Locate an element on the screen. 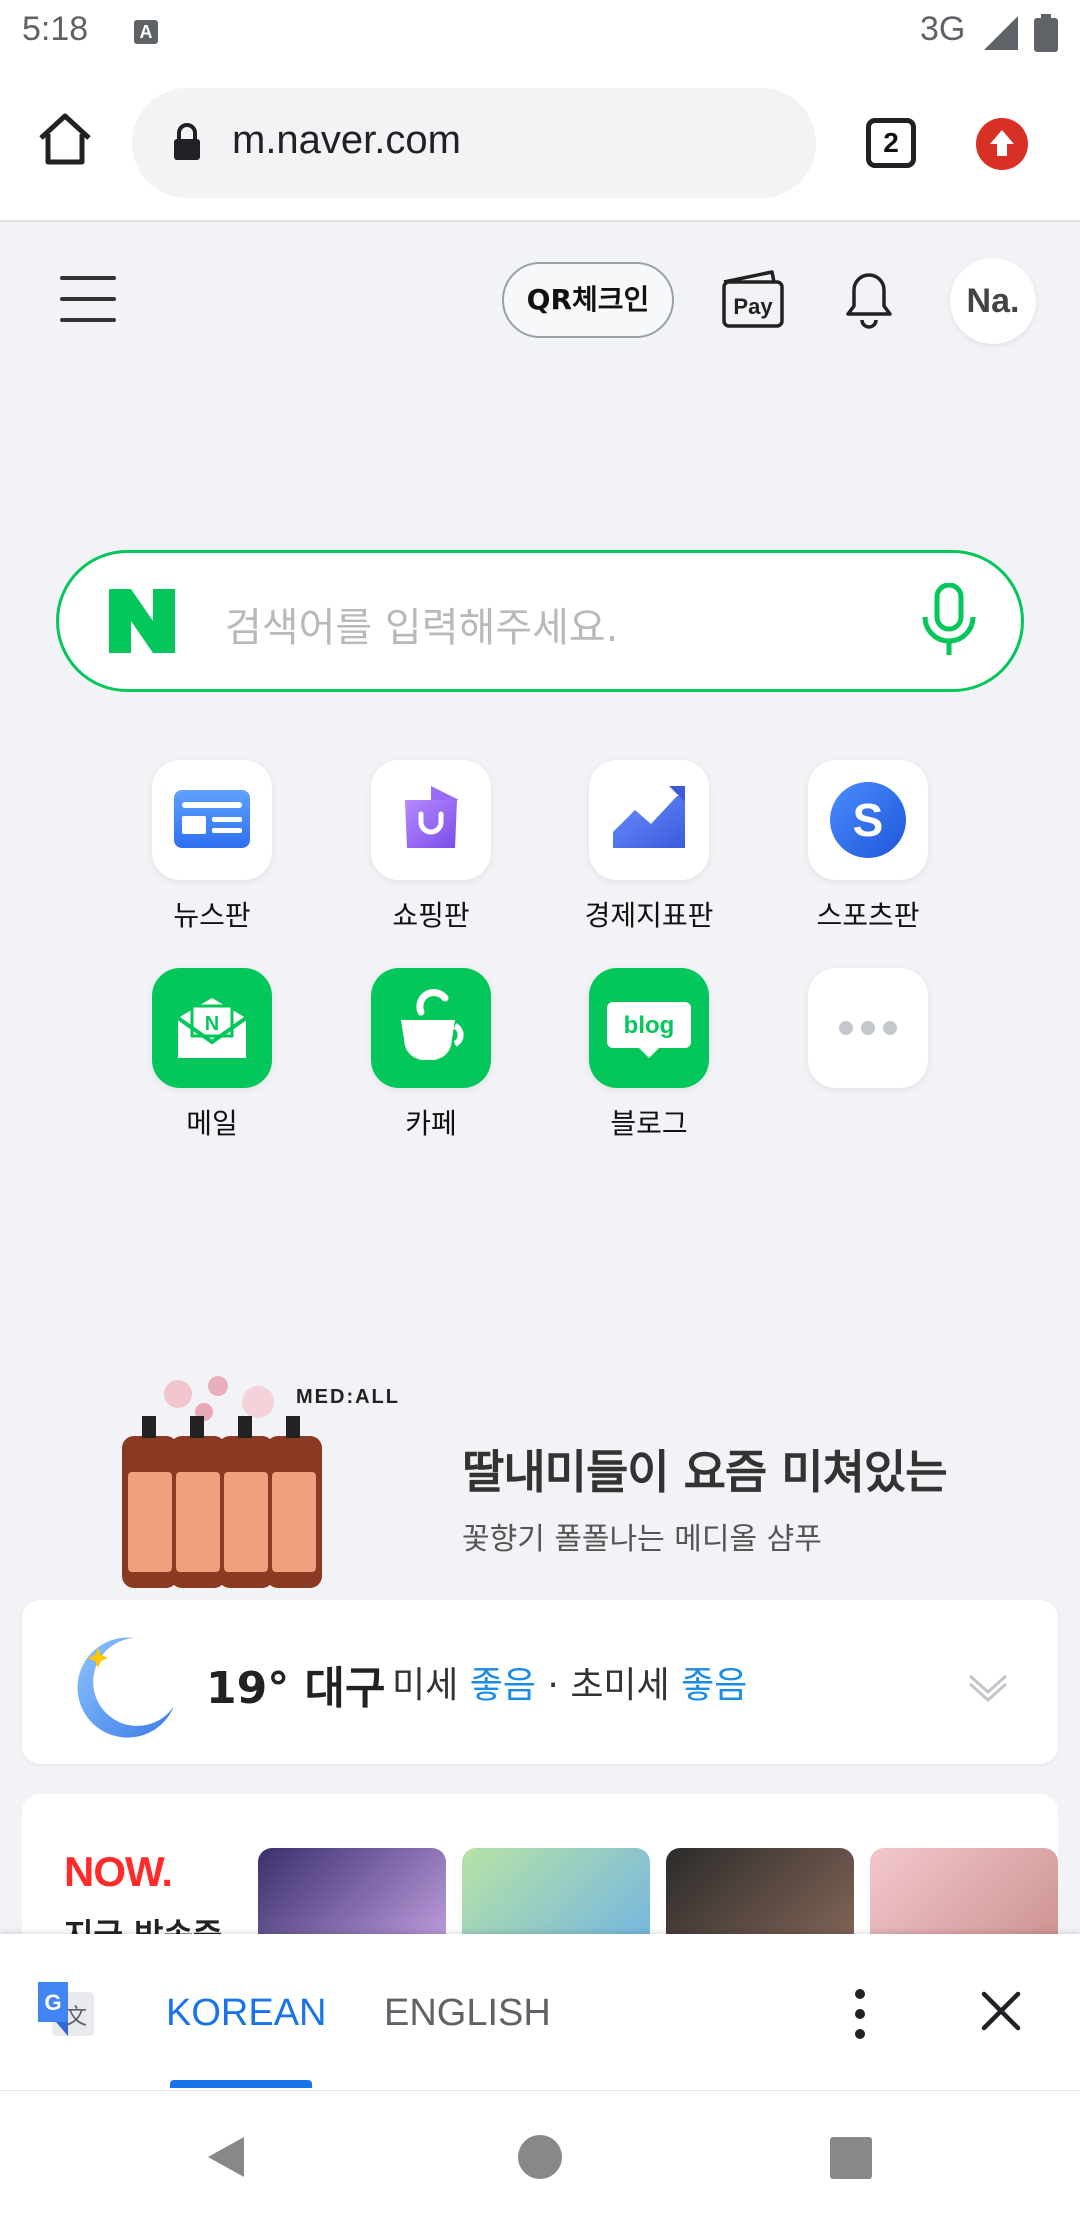 The image size is (1080, 2221). network-type: 3G is located at coordinates (943, 29).